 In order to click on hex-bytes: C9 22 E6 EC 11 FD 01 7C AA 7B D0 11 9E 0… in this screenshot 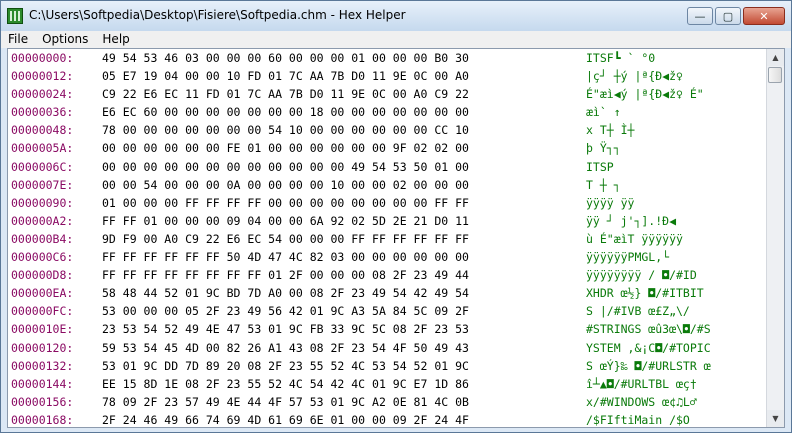, I will do `click(285, 94)`.